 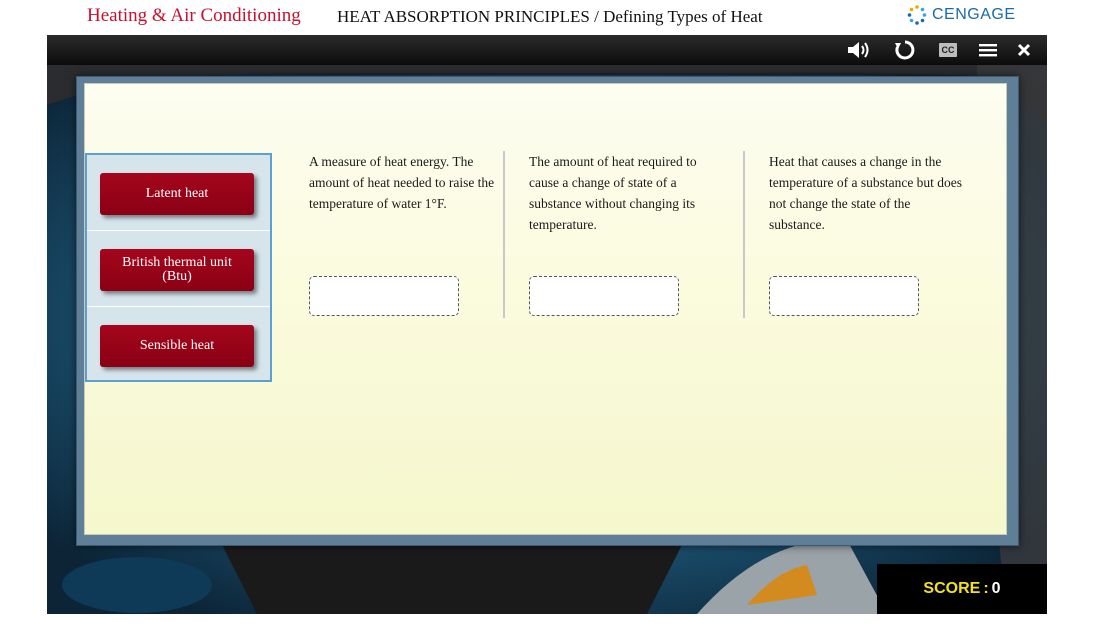 I want to click on term-btu-button: British thermal unit (Btu), so click(x=177, y=270).